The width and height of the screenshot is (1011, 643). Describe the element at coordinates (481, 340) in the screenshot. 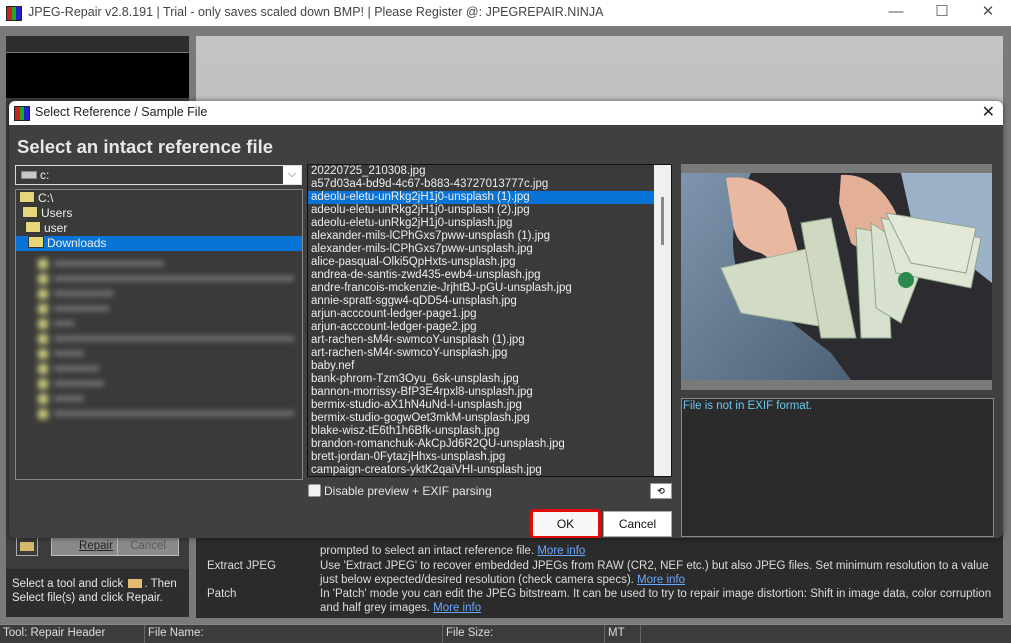

I see `file-list-item: art-rachen-sM4r-swmcoY-unsplash (1).jpg` at that location.